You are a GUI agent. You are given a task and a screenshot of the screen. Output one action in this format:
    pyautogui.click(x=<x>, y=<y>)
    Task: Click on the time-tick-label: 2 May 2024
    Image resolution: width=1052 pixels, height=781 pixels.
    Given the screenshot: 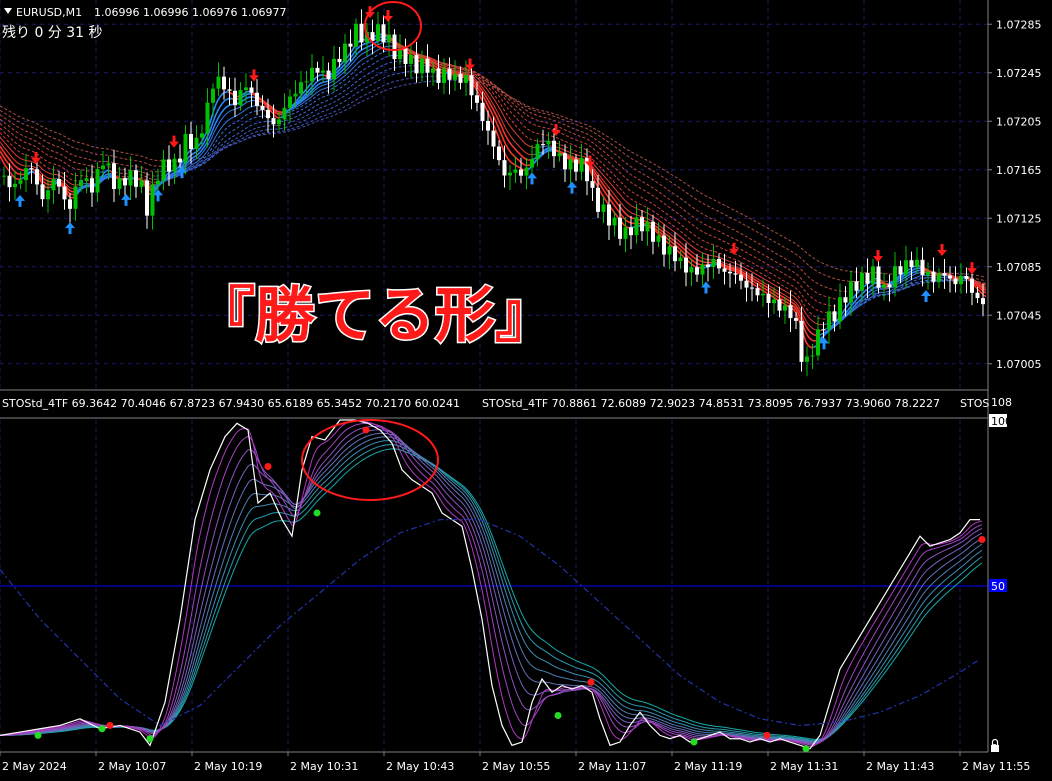 What is the action you would take?
    pyautogui.click(x=34, y=766)
    